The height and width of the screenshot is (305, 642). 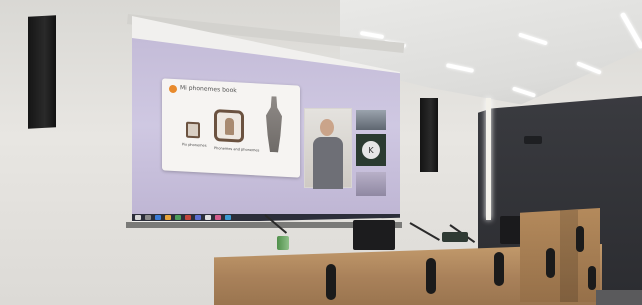 I want to click on presenter-initial-avatar: K, so click(x=371, y=150).